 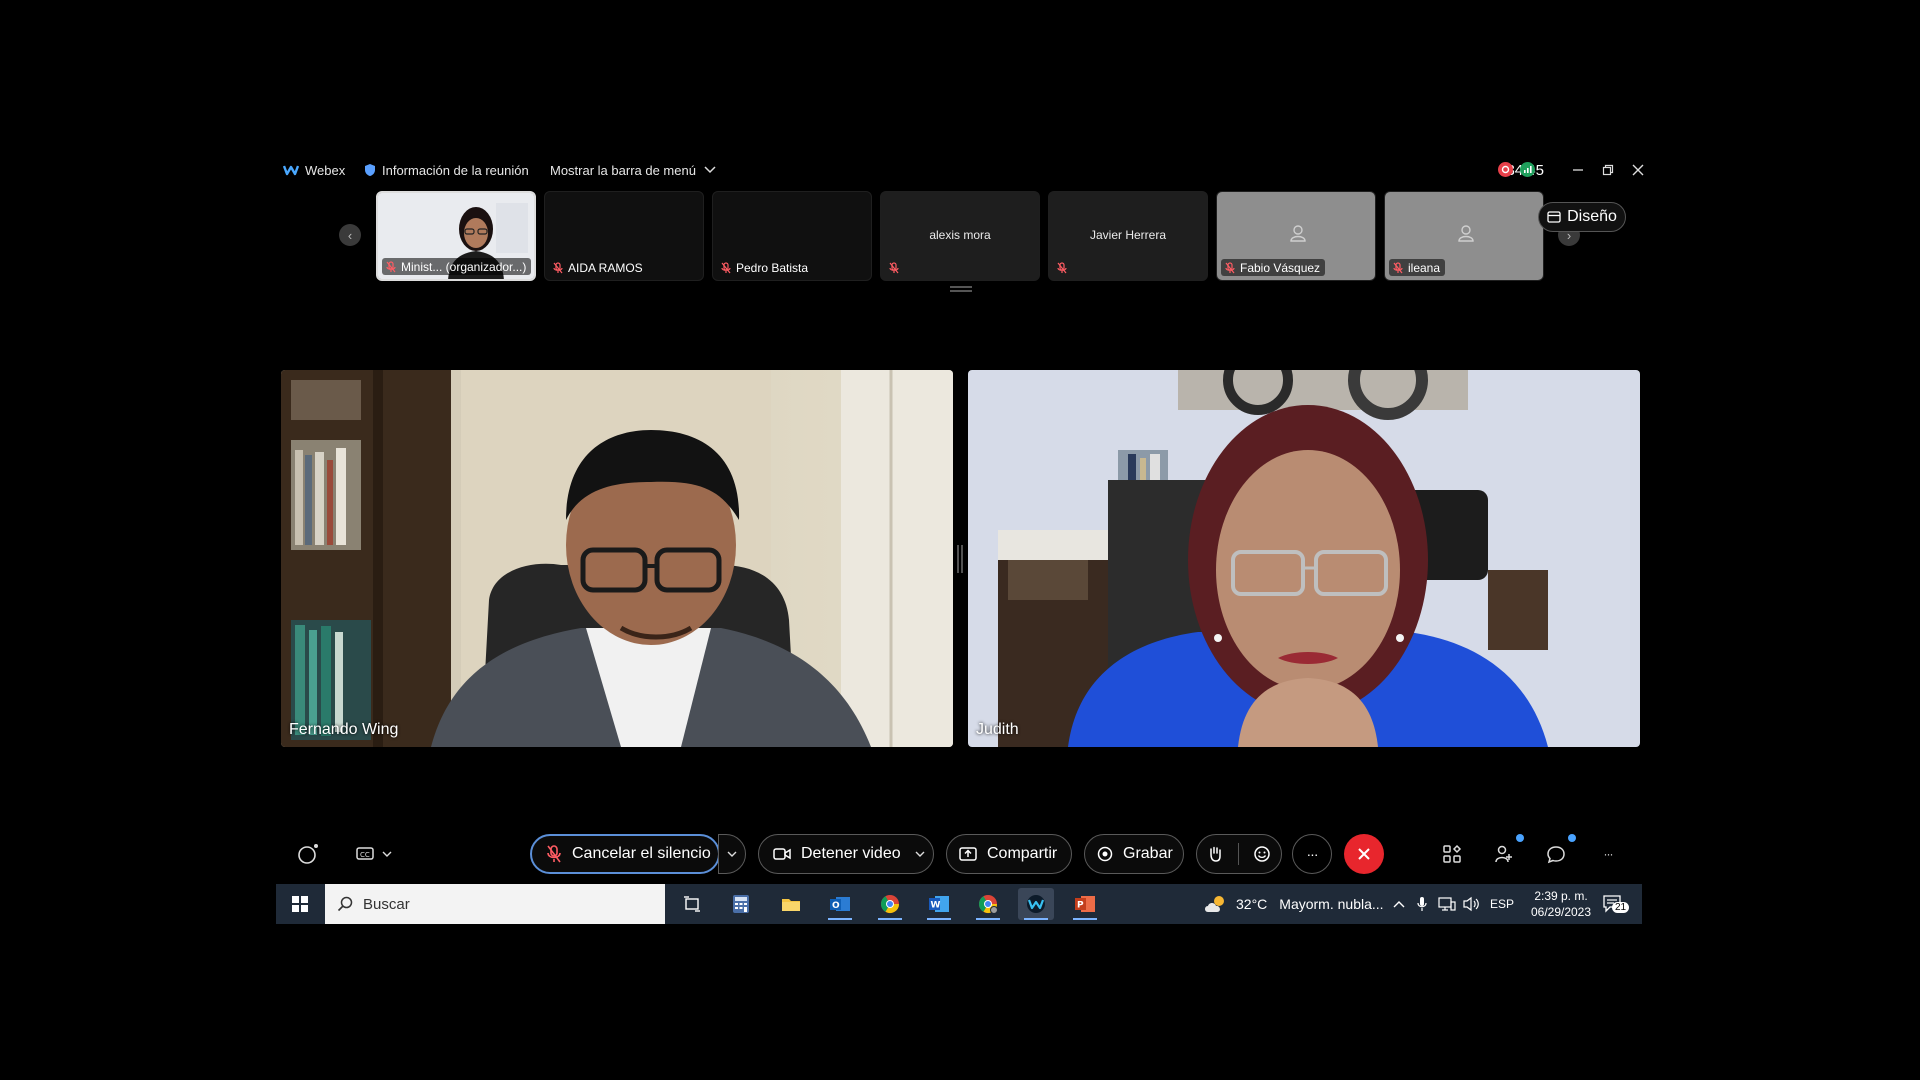 I want to click on svg-text: CC, so click(x=365, y=855).